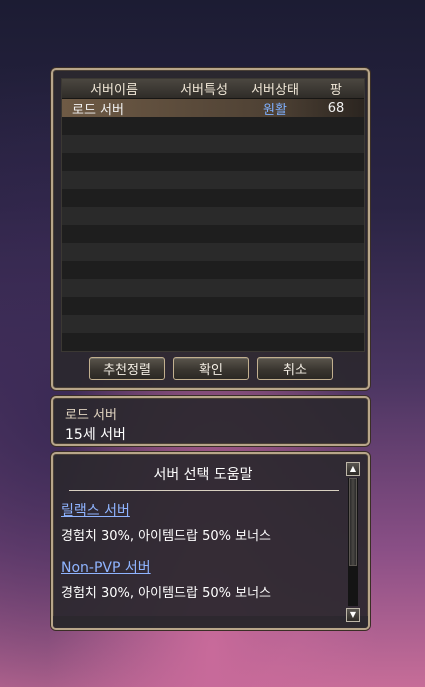  I want to click on selected-server-name: 로드 서버, so click(91, 415).